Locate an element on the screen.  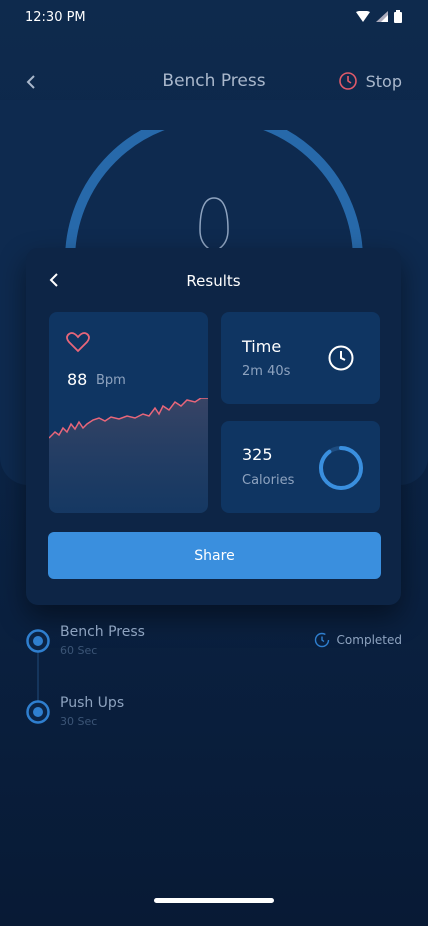
wifi-icon is located at coordinates (363, 16).